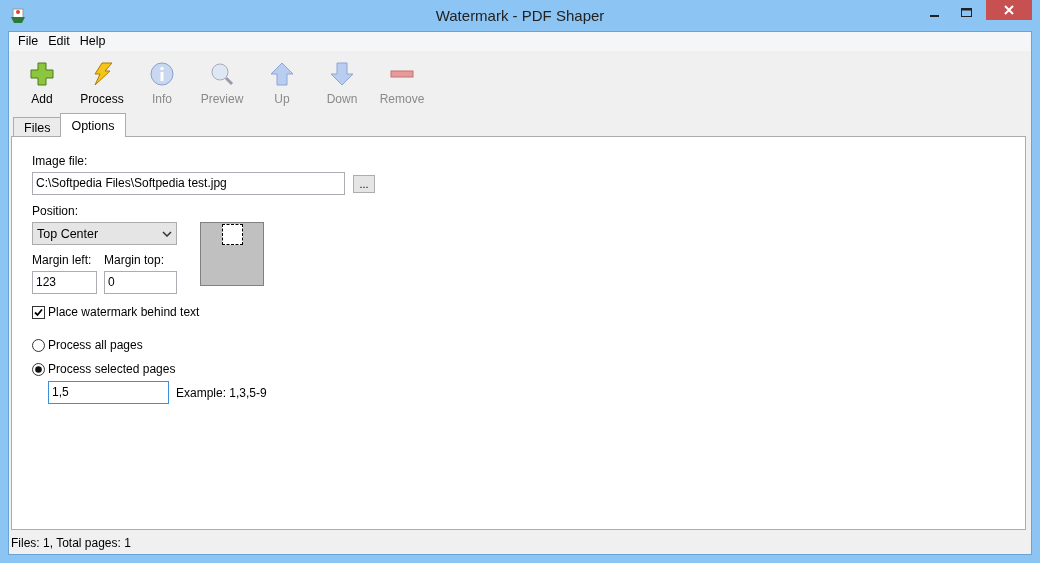 The image size is (1040, 563). What do you see at coordinates (102, 82) in the screenshot?
I see `toolbar-button: Process` at bounding box center [102, 82].